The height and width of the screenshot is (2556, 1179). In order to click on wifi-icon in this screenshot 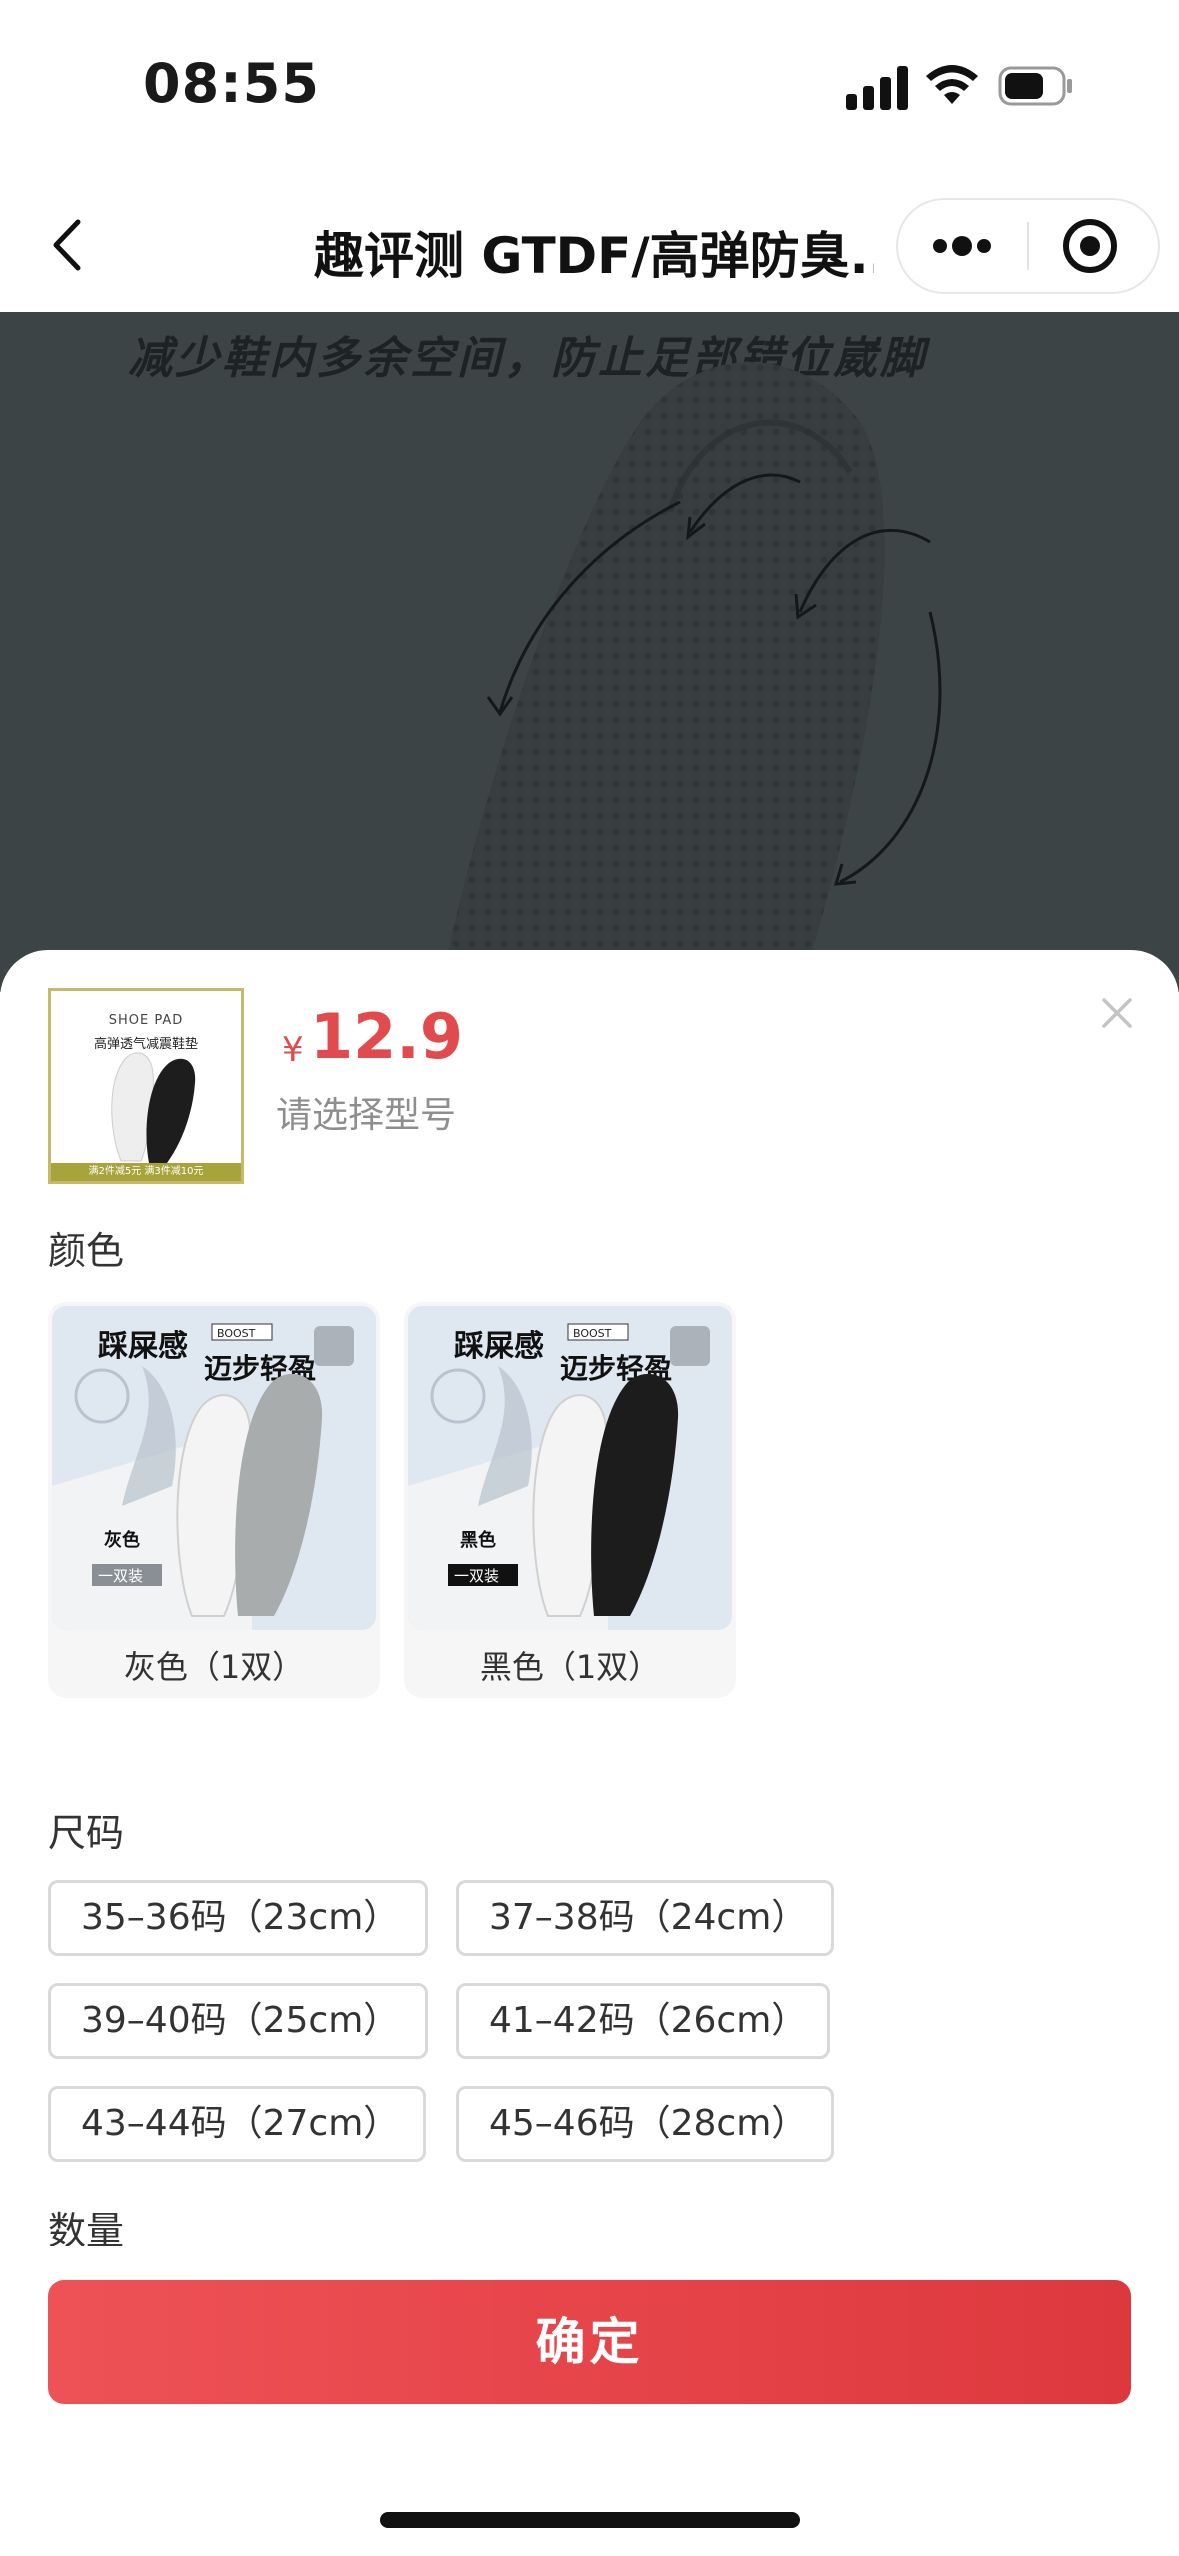, I will do `click(952, 84)`.